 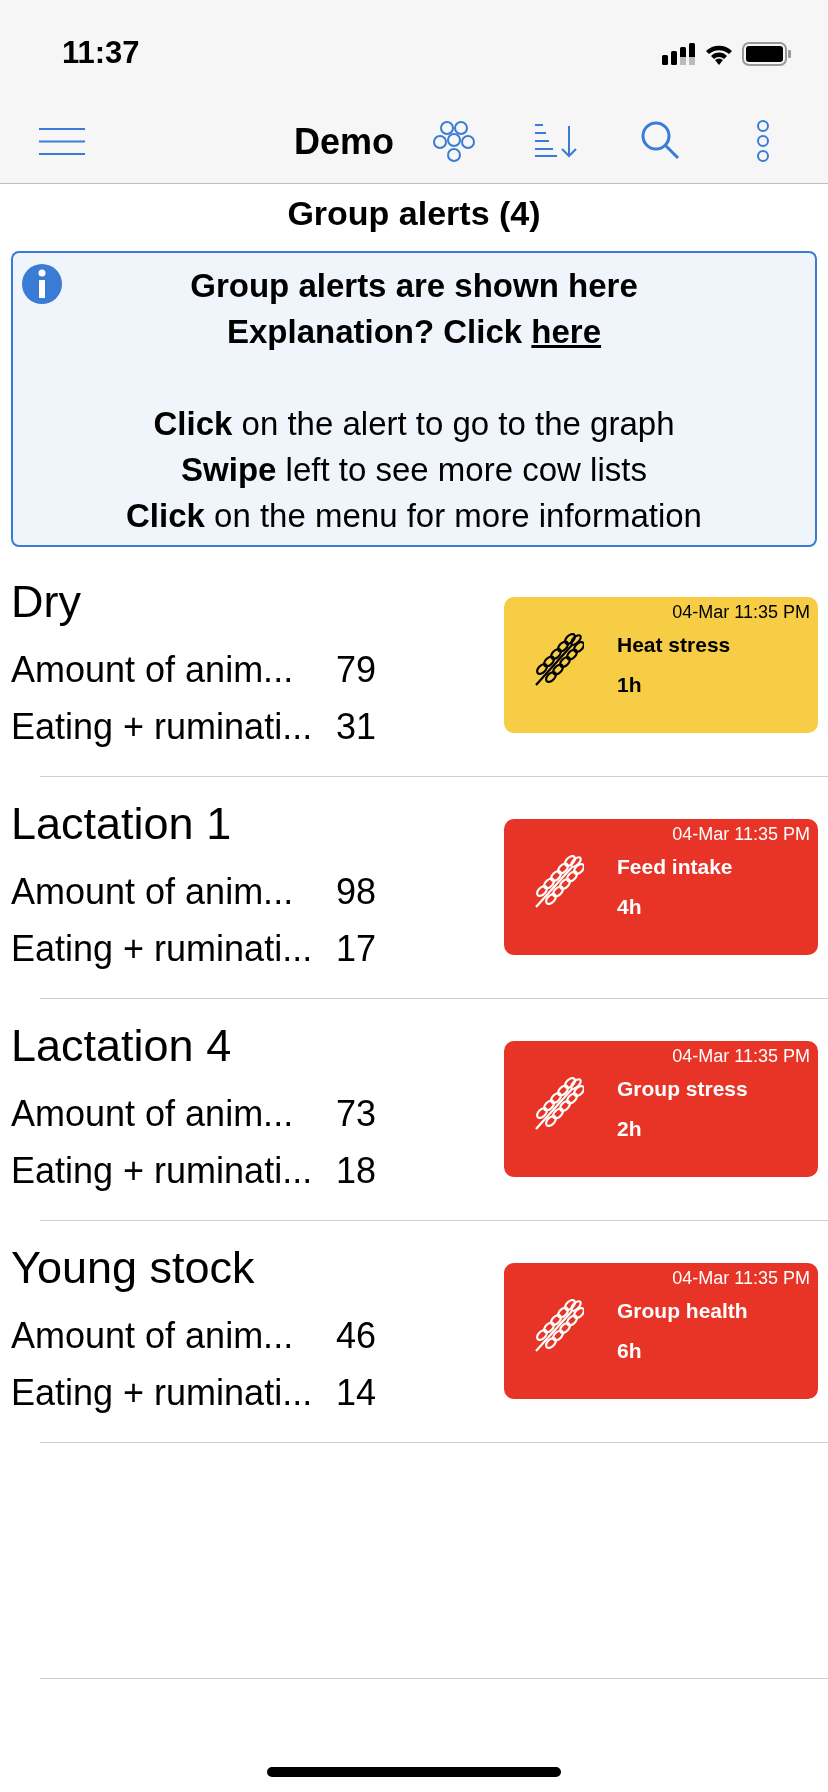 What do you see at coordinates (661, 665) in the screenshot?
I see `alert-card: 04-Mar 11:35 PM Heat stress 1h` at bounding box center [661, 665].